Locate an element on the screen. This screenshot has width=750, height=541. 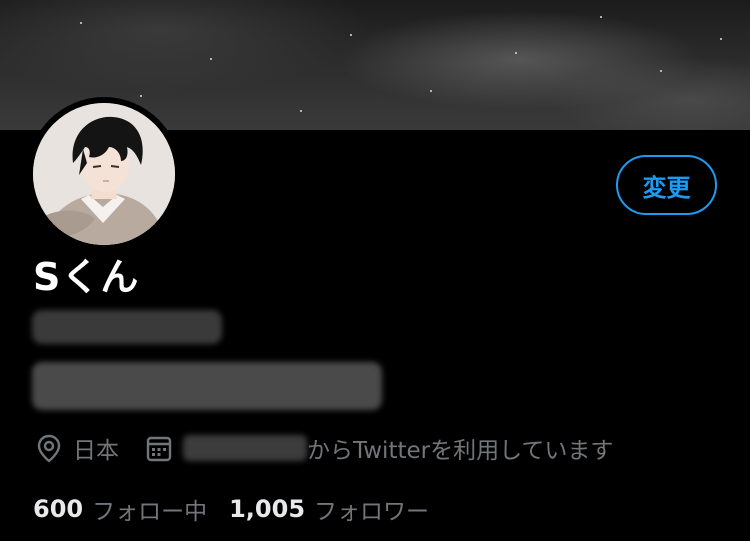
location-pin-icon is located at coordinates (49, 448).